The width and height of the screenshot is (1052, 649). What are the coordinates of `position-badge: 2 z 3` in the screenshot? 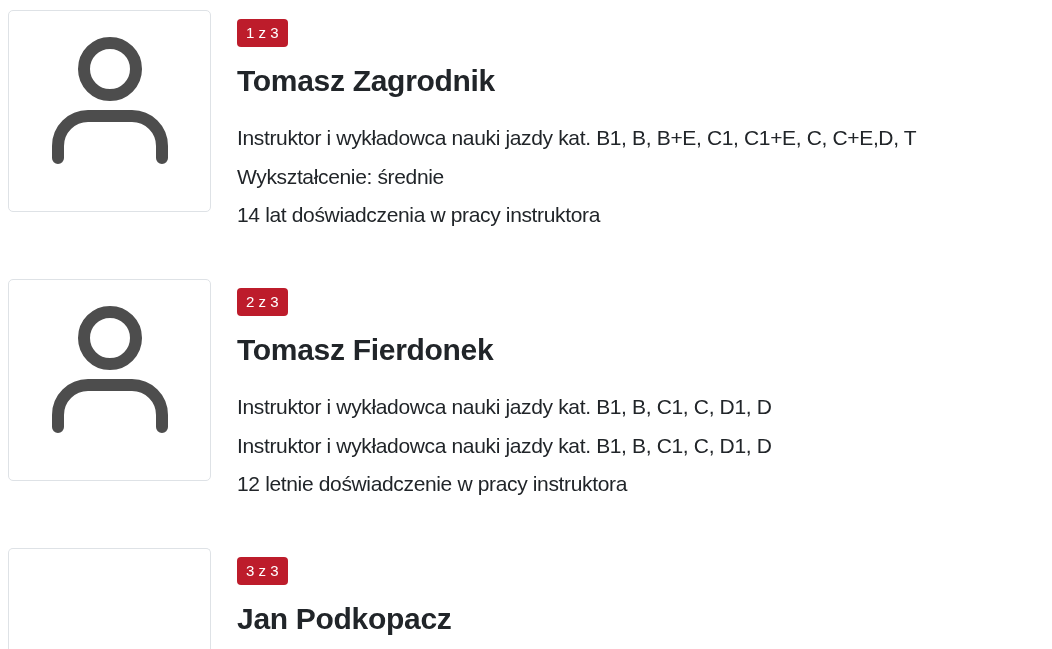 It's located at (262, 302).